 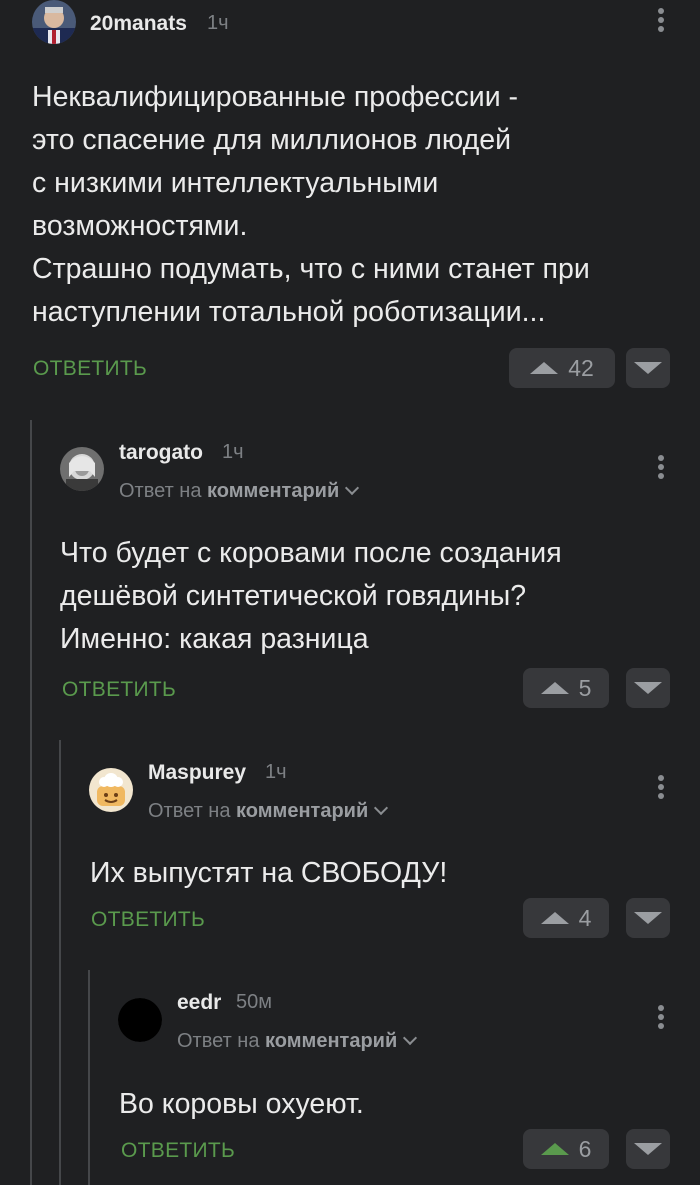 I want to click on more-vertical-icon, so click(x=661, y=1019).